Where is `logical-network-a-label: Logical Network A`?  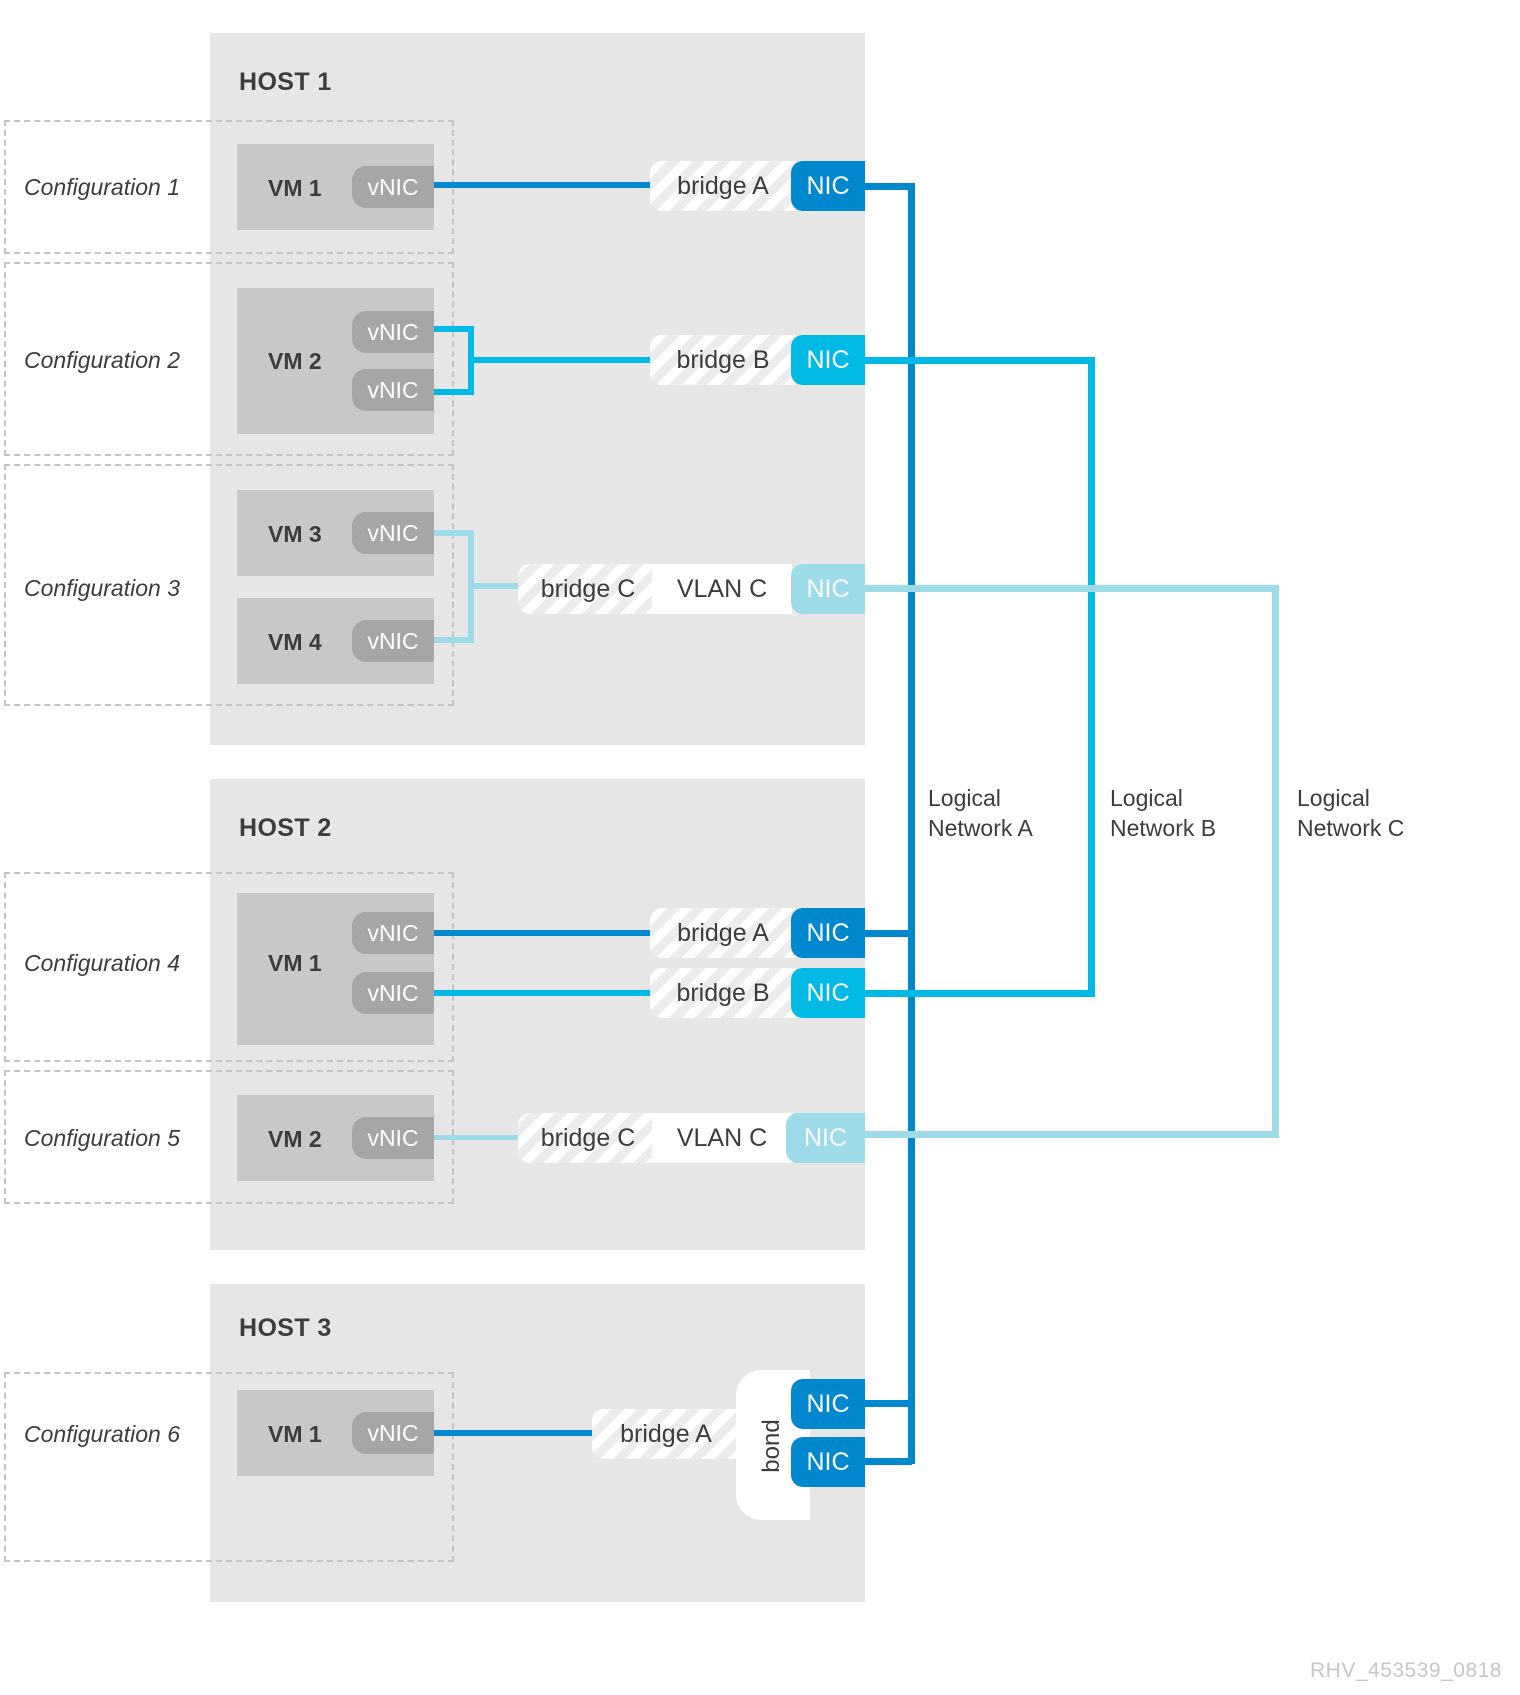
logical-network-a-label: Logical Network A is located at coordinates (980, 813).